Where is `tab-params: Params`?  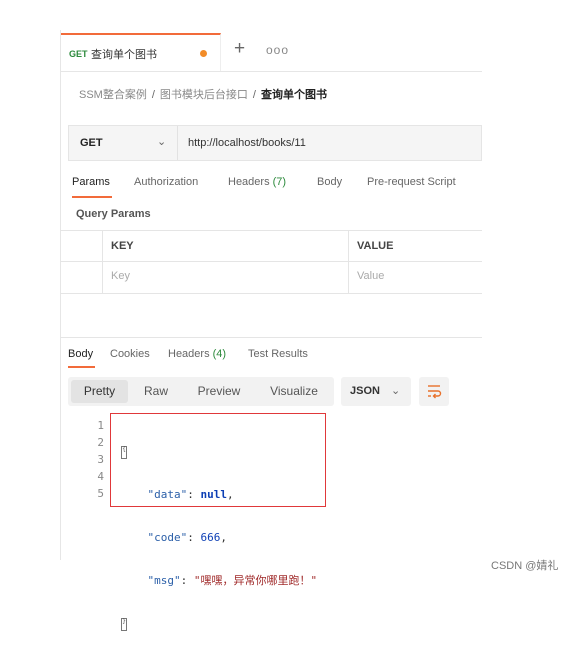 tab-params: Params is located at coordinates (91, 182).